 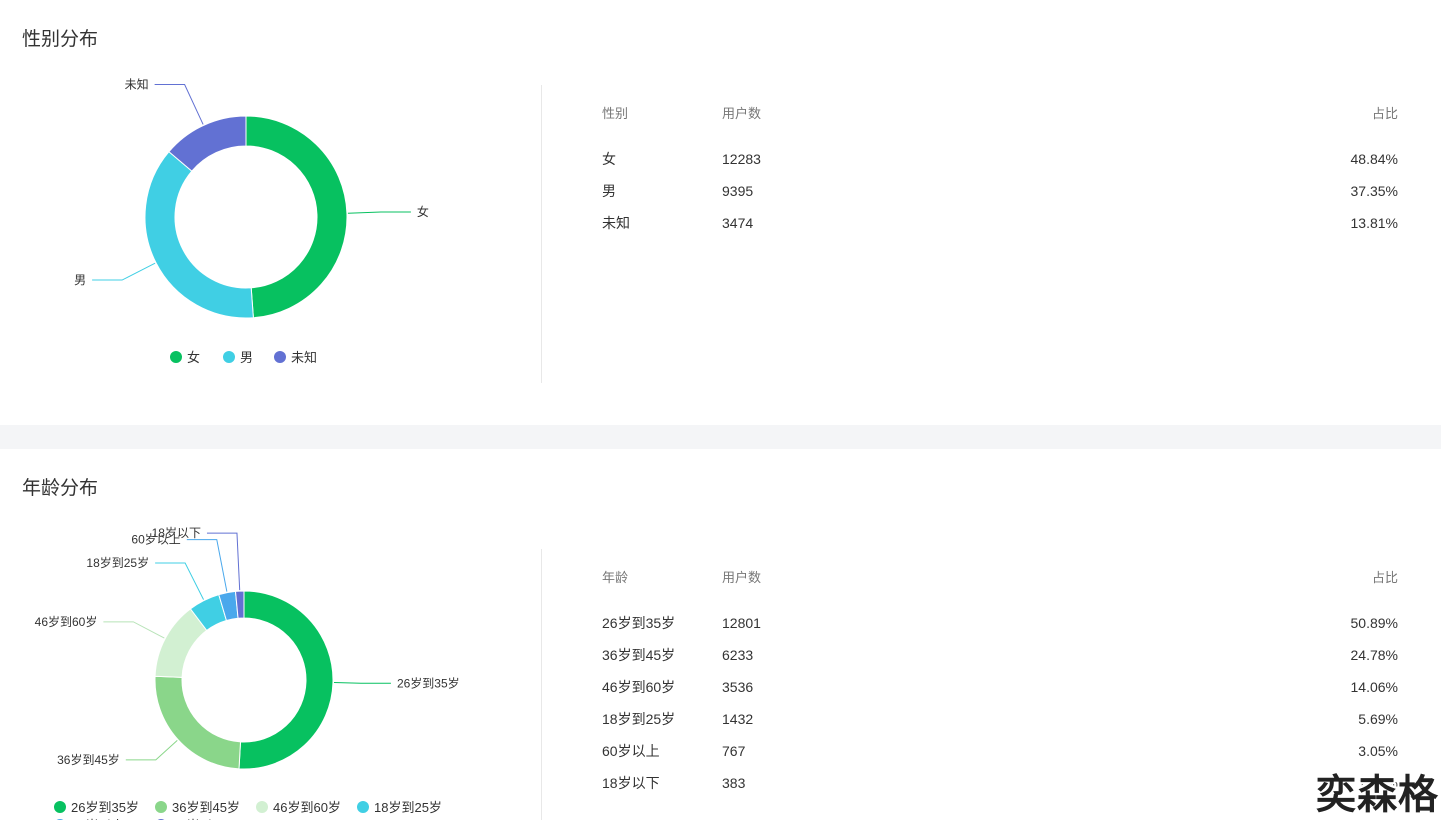 What do you see at coordinates (639, 655) in the screenshot?
I see `row-category: 36岁到45岁` at bounding box center [639, 655].